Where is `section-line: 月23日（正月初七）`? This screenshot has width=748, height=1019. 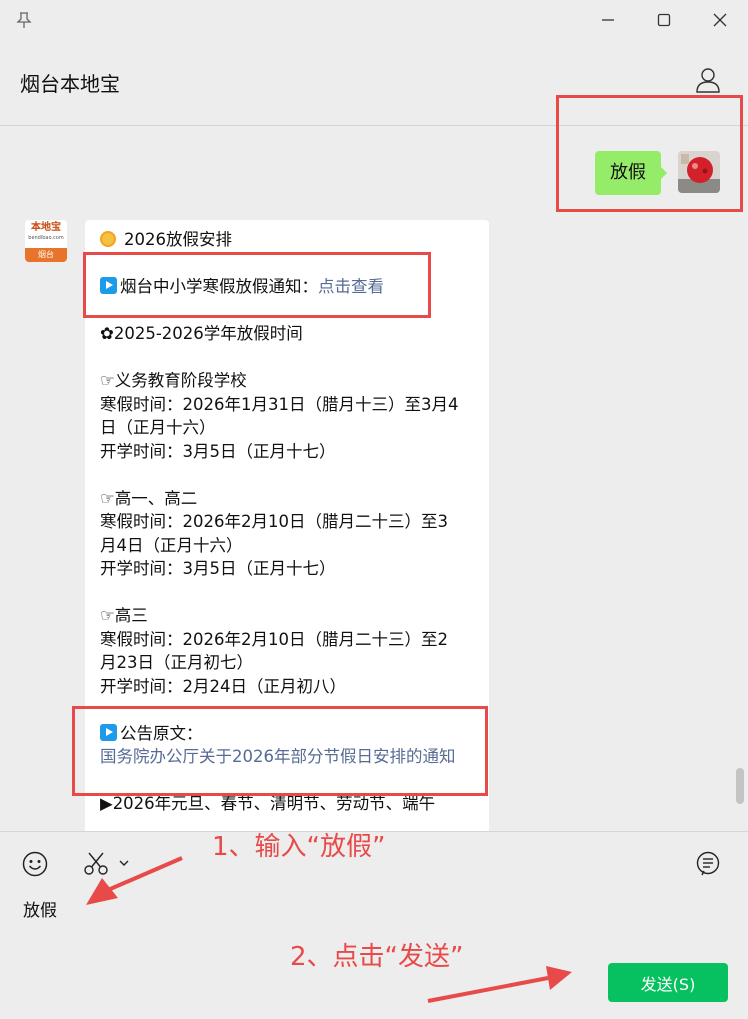 section-line: 月23日（正月初七） is located at coordinates (176, 662).